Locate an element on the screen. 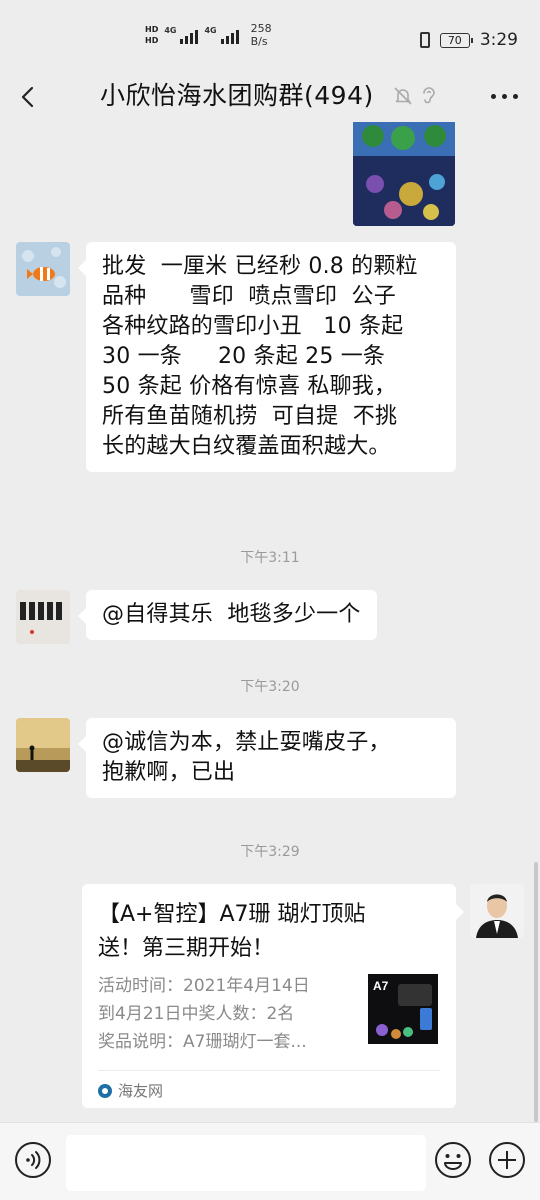  more-options-button is located at coordinates (504, 96).